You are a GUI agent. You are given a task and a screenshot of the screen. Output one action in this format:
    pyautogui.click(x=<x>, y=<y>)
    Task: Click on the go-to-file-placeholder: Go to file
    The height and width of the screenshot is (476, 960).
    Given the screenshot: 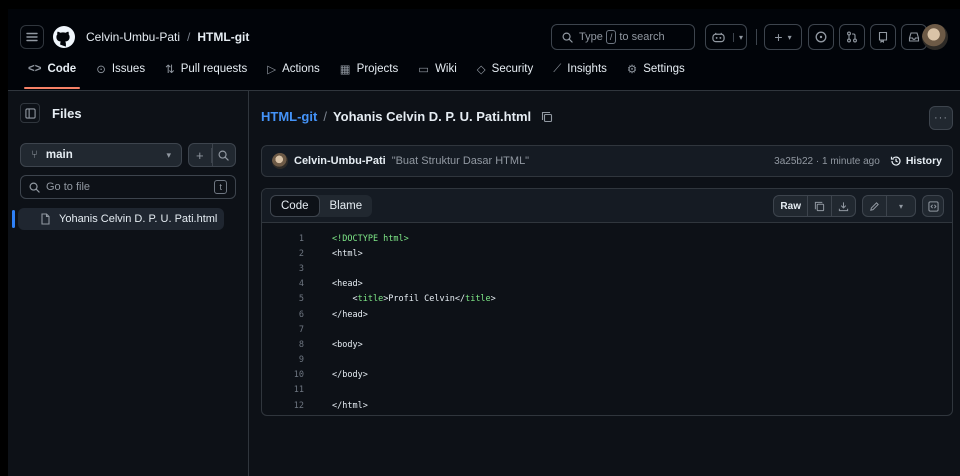 What is the action you would take?
    pyautogui.click(x=68, y=187)
    